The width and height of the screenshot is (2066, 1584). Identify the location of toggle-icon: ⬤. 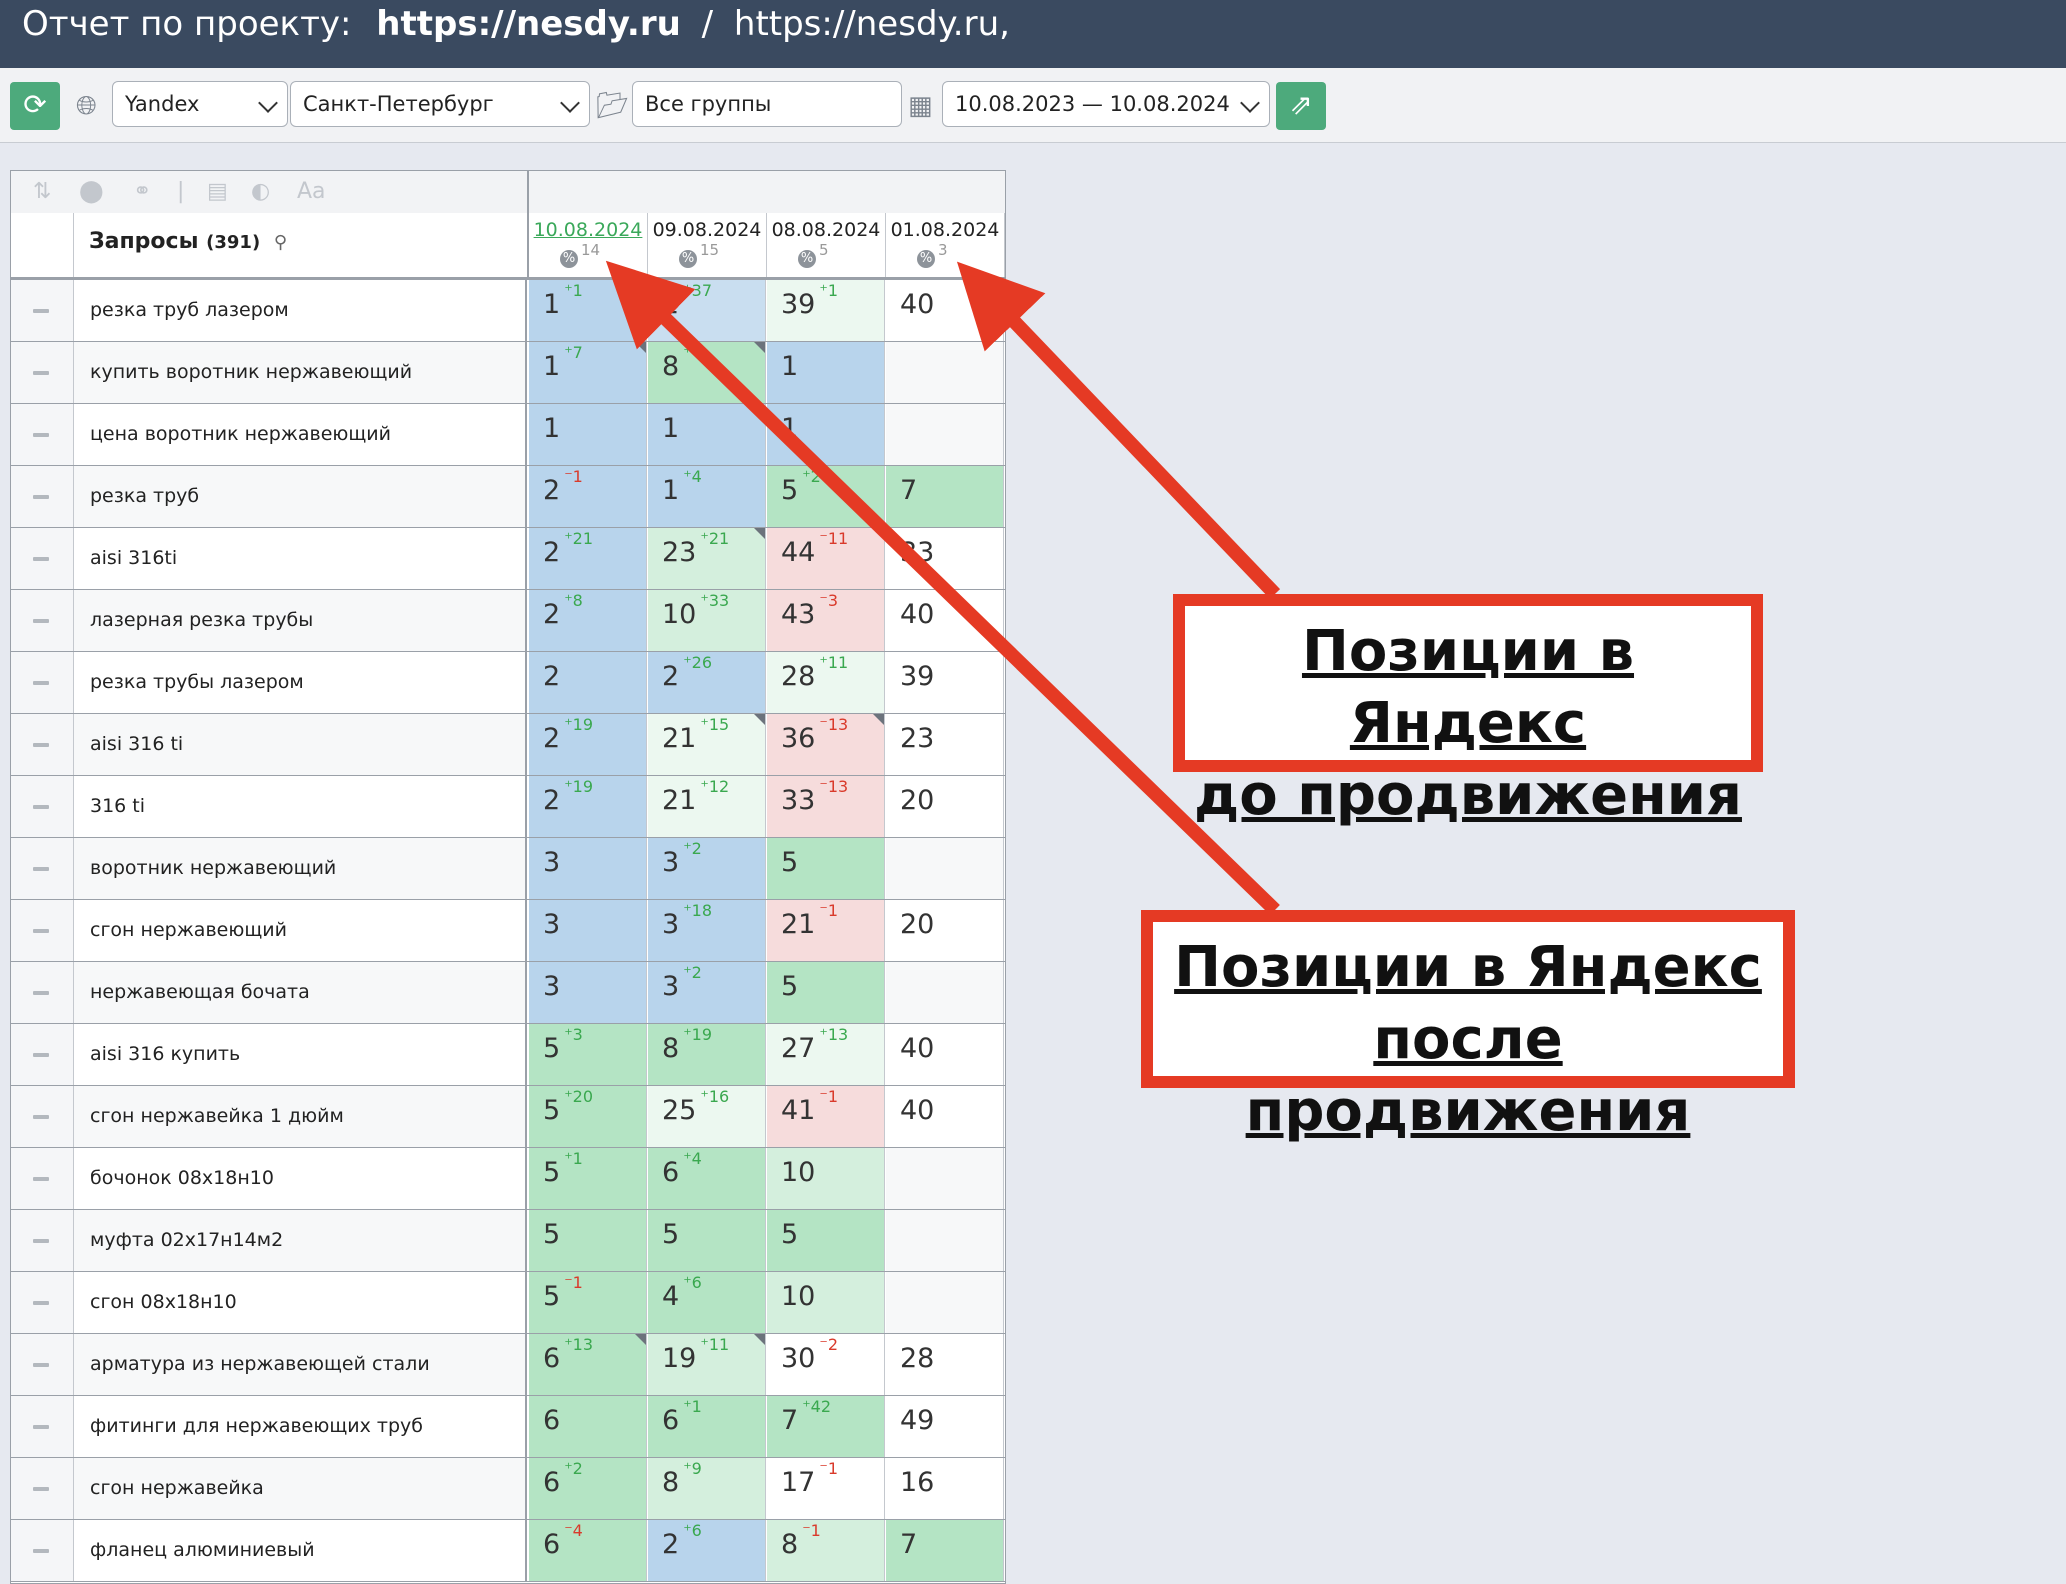
(91, 191).